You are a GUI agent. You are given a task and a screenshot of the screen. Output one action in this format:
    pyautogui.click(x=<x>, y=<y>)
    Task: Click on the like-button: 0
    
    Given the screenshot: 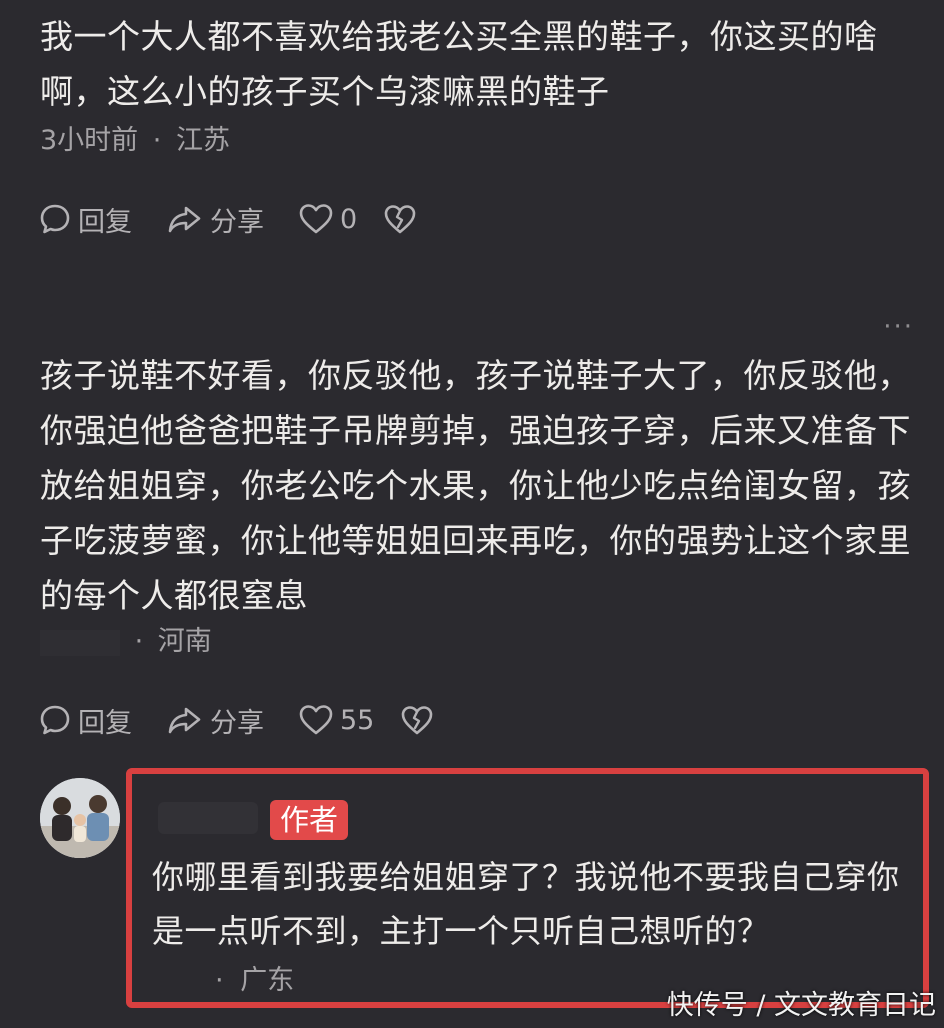 What is the action you would take?
    pyautogui.click(x=327, y=219)
    